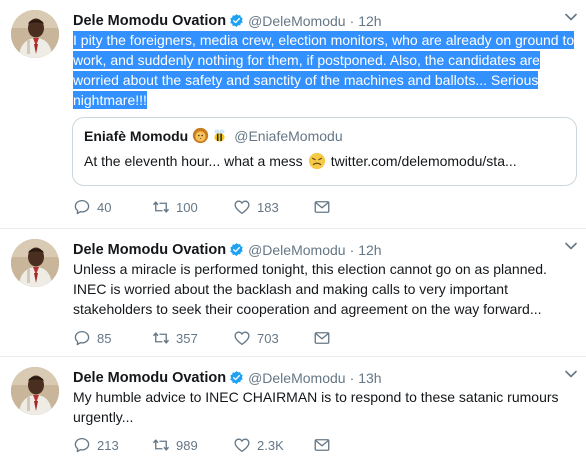 This screenshot has height=466, width=586. Describe the element at coordinates (187, 338) in the screenshot. I see `retweet-count: 357` at that location.